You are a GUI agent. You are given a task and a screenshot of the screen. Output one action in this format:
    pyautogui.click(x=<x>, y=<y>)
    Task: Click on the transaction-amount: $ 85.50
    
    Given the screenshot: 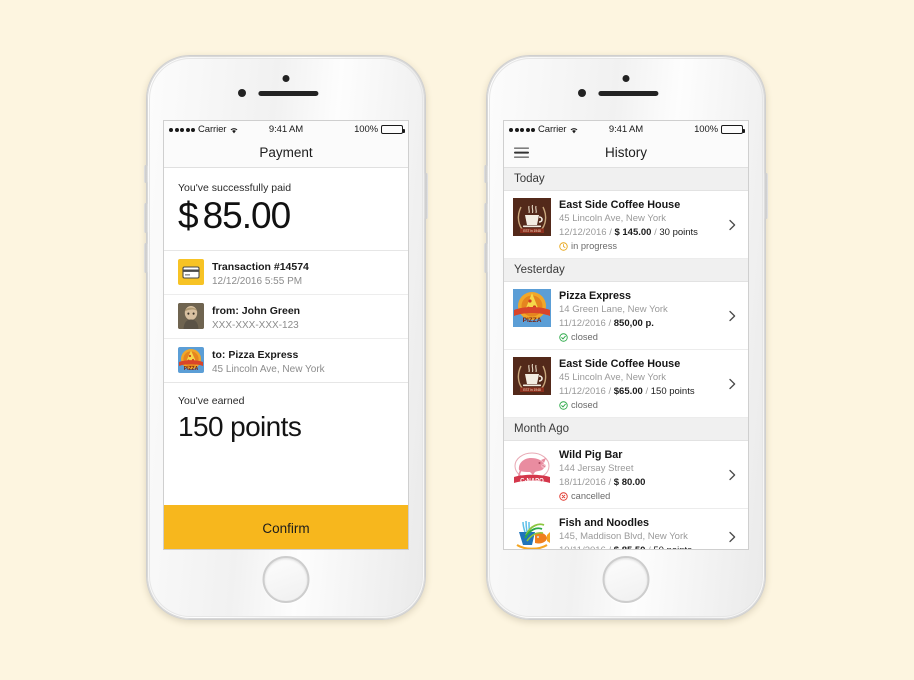 What is the action you would take?
    pyautogui.click(x=630, y=547)
    